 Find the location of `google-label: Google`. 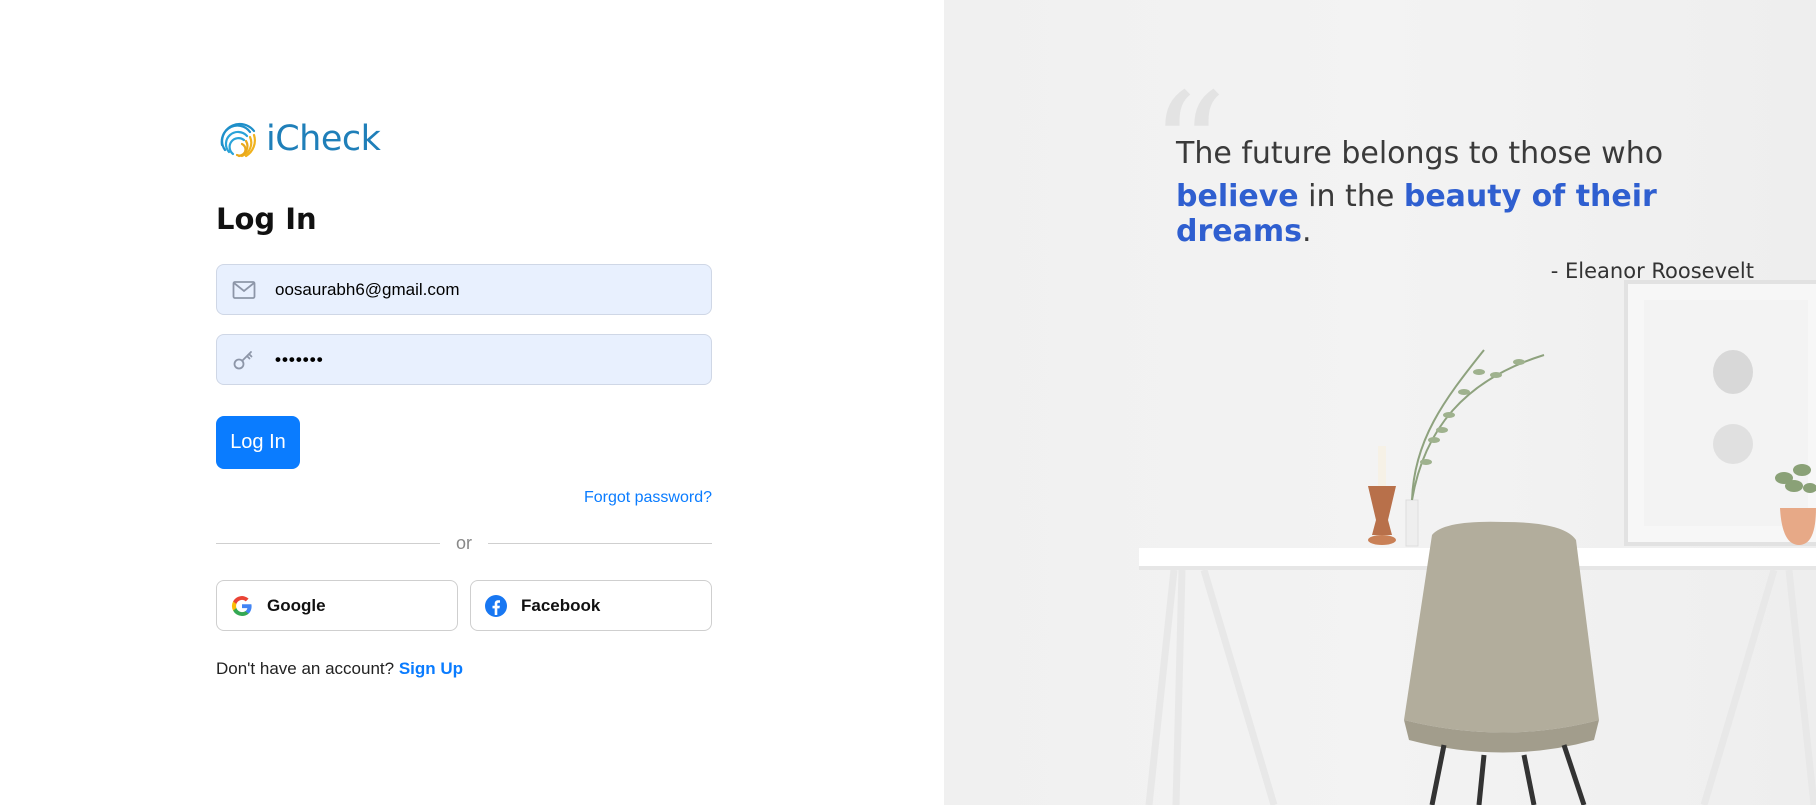

google-label: Google is located at coordinates (296, 605).